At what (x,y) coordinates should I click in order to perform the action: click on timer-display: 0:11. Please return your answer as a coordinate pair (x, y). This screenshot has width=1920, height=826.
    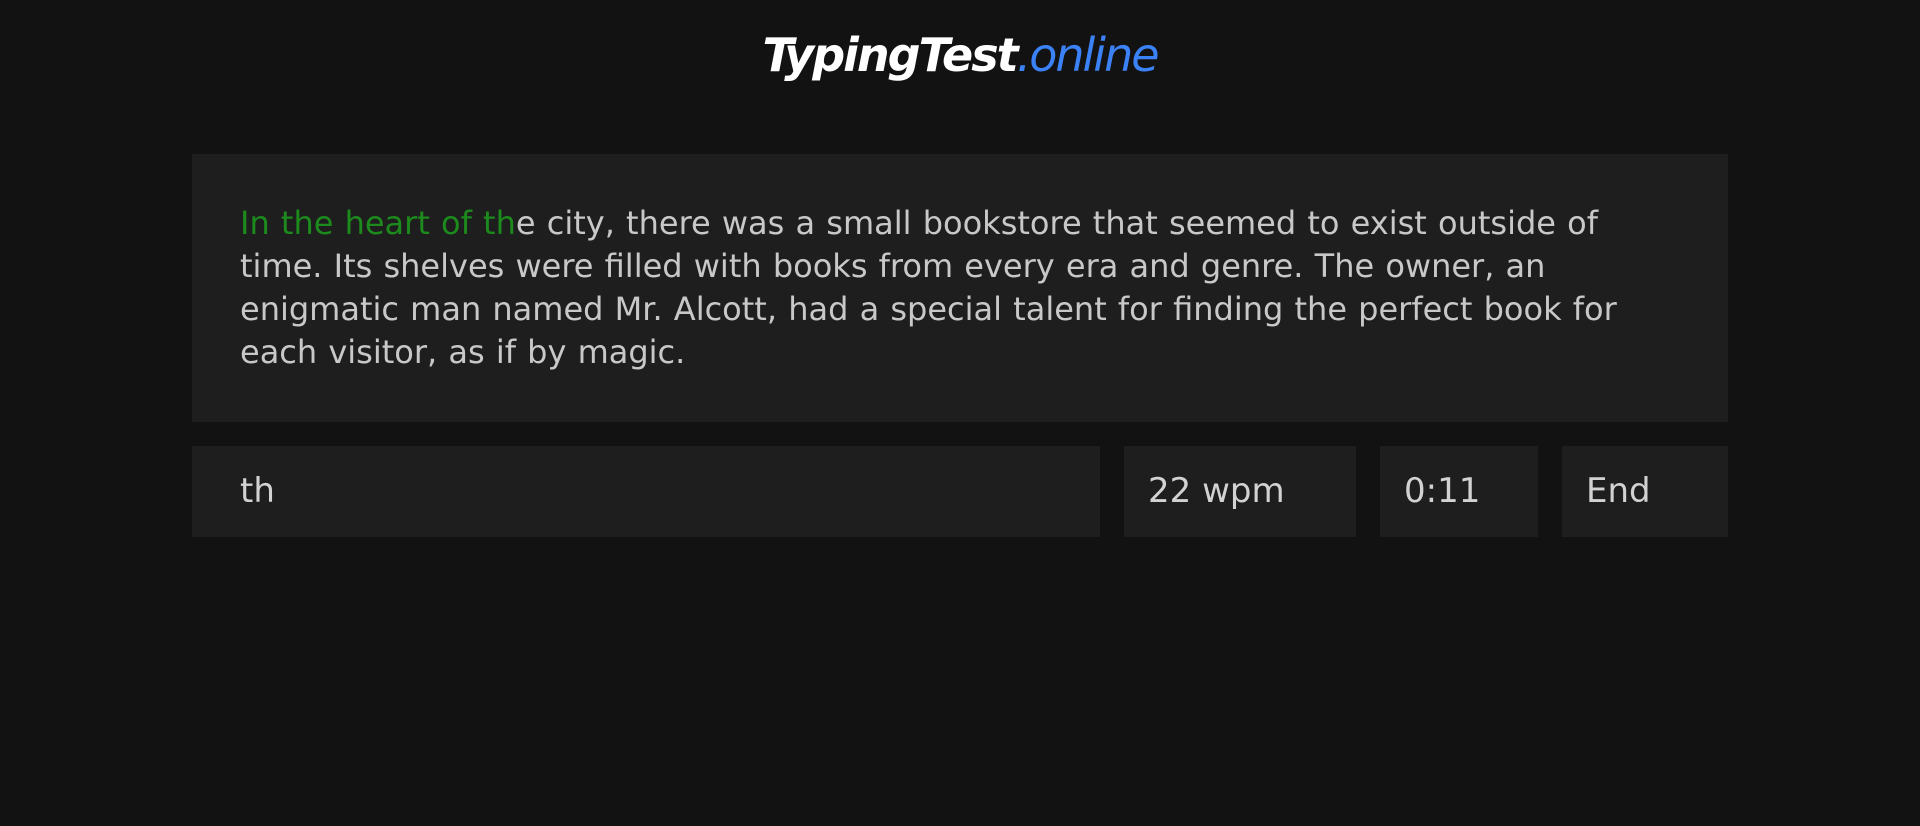
    Looking at the image, I should click on (1459, 491).